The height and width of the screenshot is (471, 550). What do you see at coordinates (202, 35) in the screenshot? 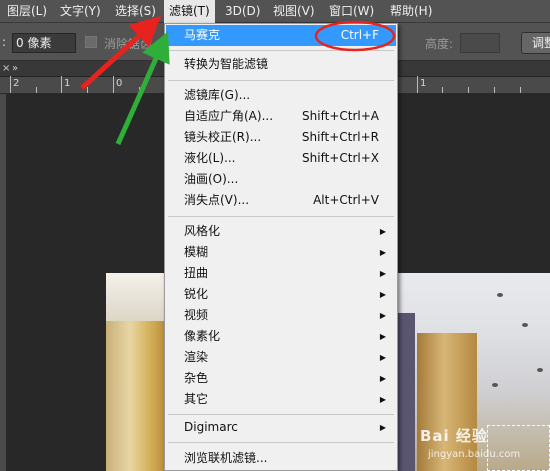
I see `menu-item-label: 马赛克` at bounding box center [202, 35].